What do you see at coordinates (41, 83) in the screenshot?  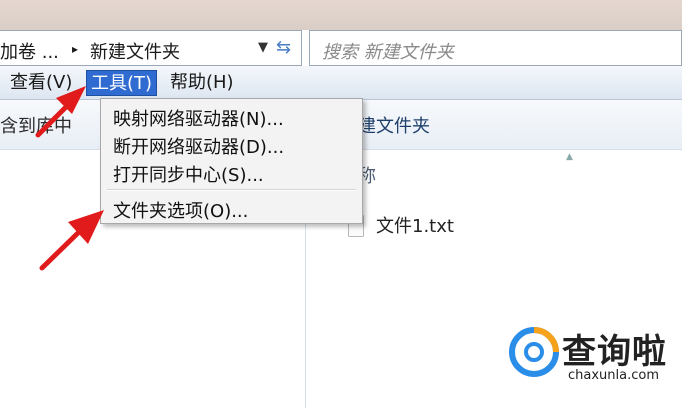 I see `menu-view: 查看(V)` at bounding box center [41, 83].